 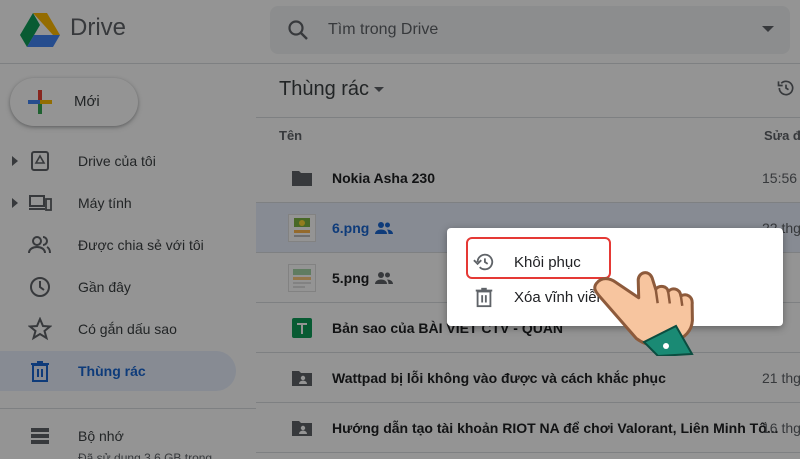 I want to click on highlight-box, so click(x=538, y=258).